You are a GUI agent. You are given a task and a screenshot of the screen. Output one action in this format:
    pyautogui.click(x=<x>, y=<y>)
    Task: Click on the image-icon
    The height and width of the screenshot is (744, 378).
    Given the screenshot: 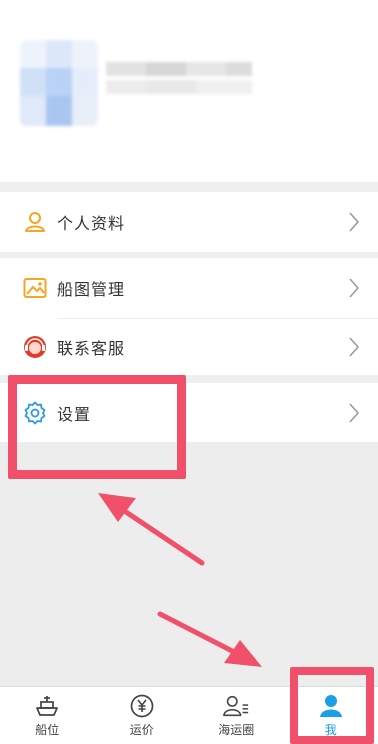 What is the action you would take?
    pyautogui.click(x=35, y=288)
    